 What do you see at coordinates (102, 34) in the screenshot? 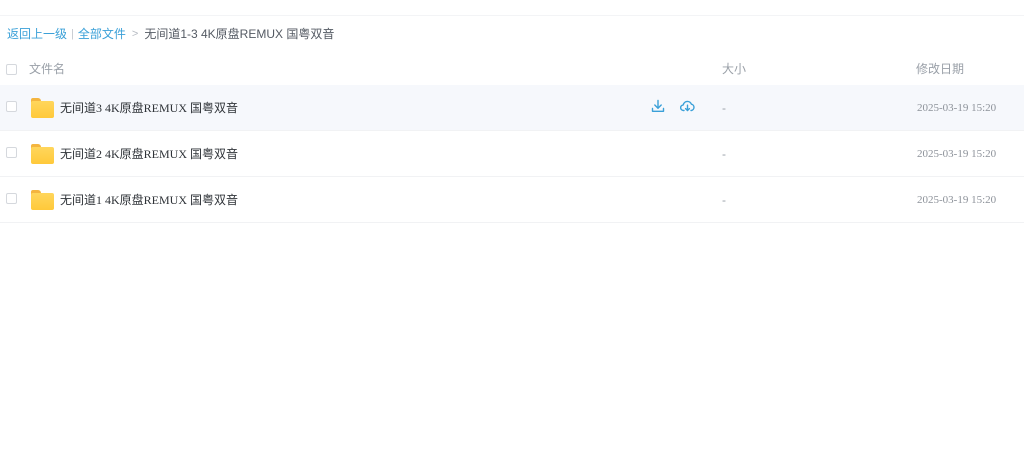
I see `all-files-link: 全部文件` at bounding box center [102, 34].